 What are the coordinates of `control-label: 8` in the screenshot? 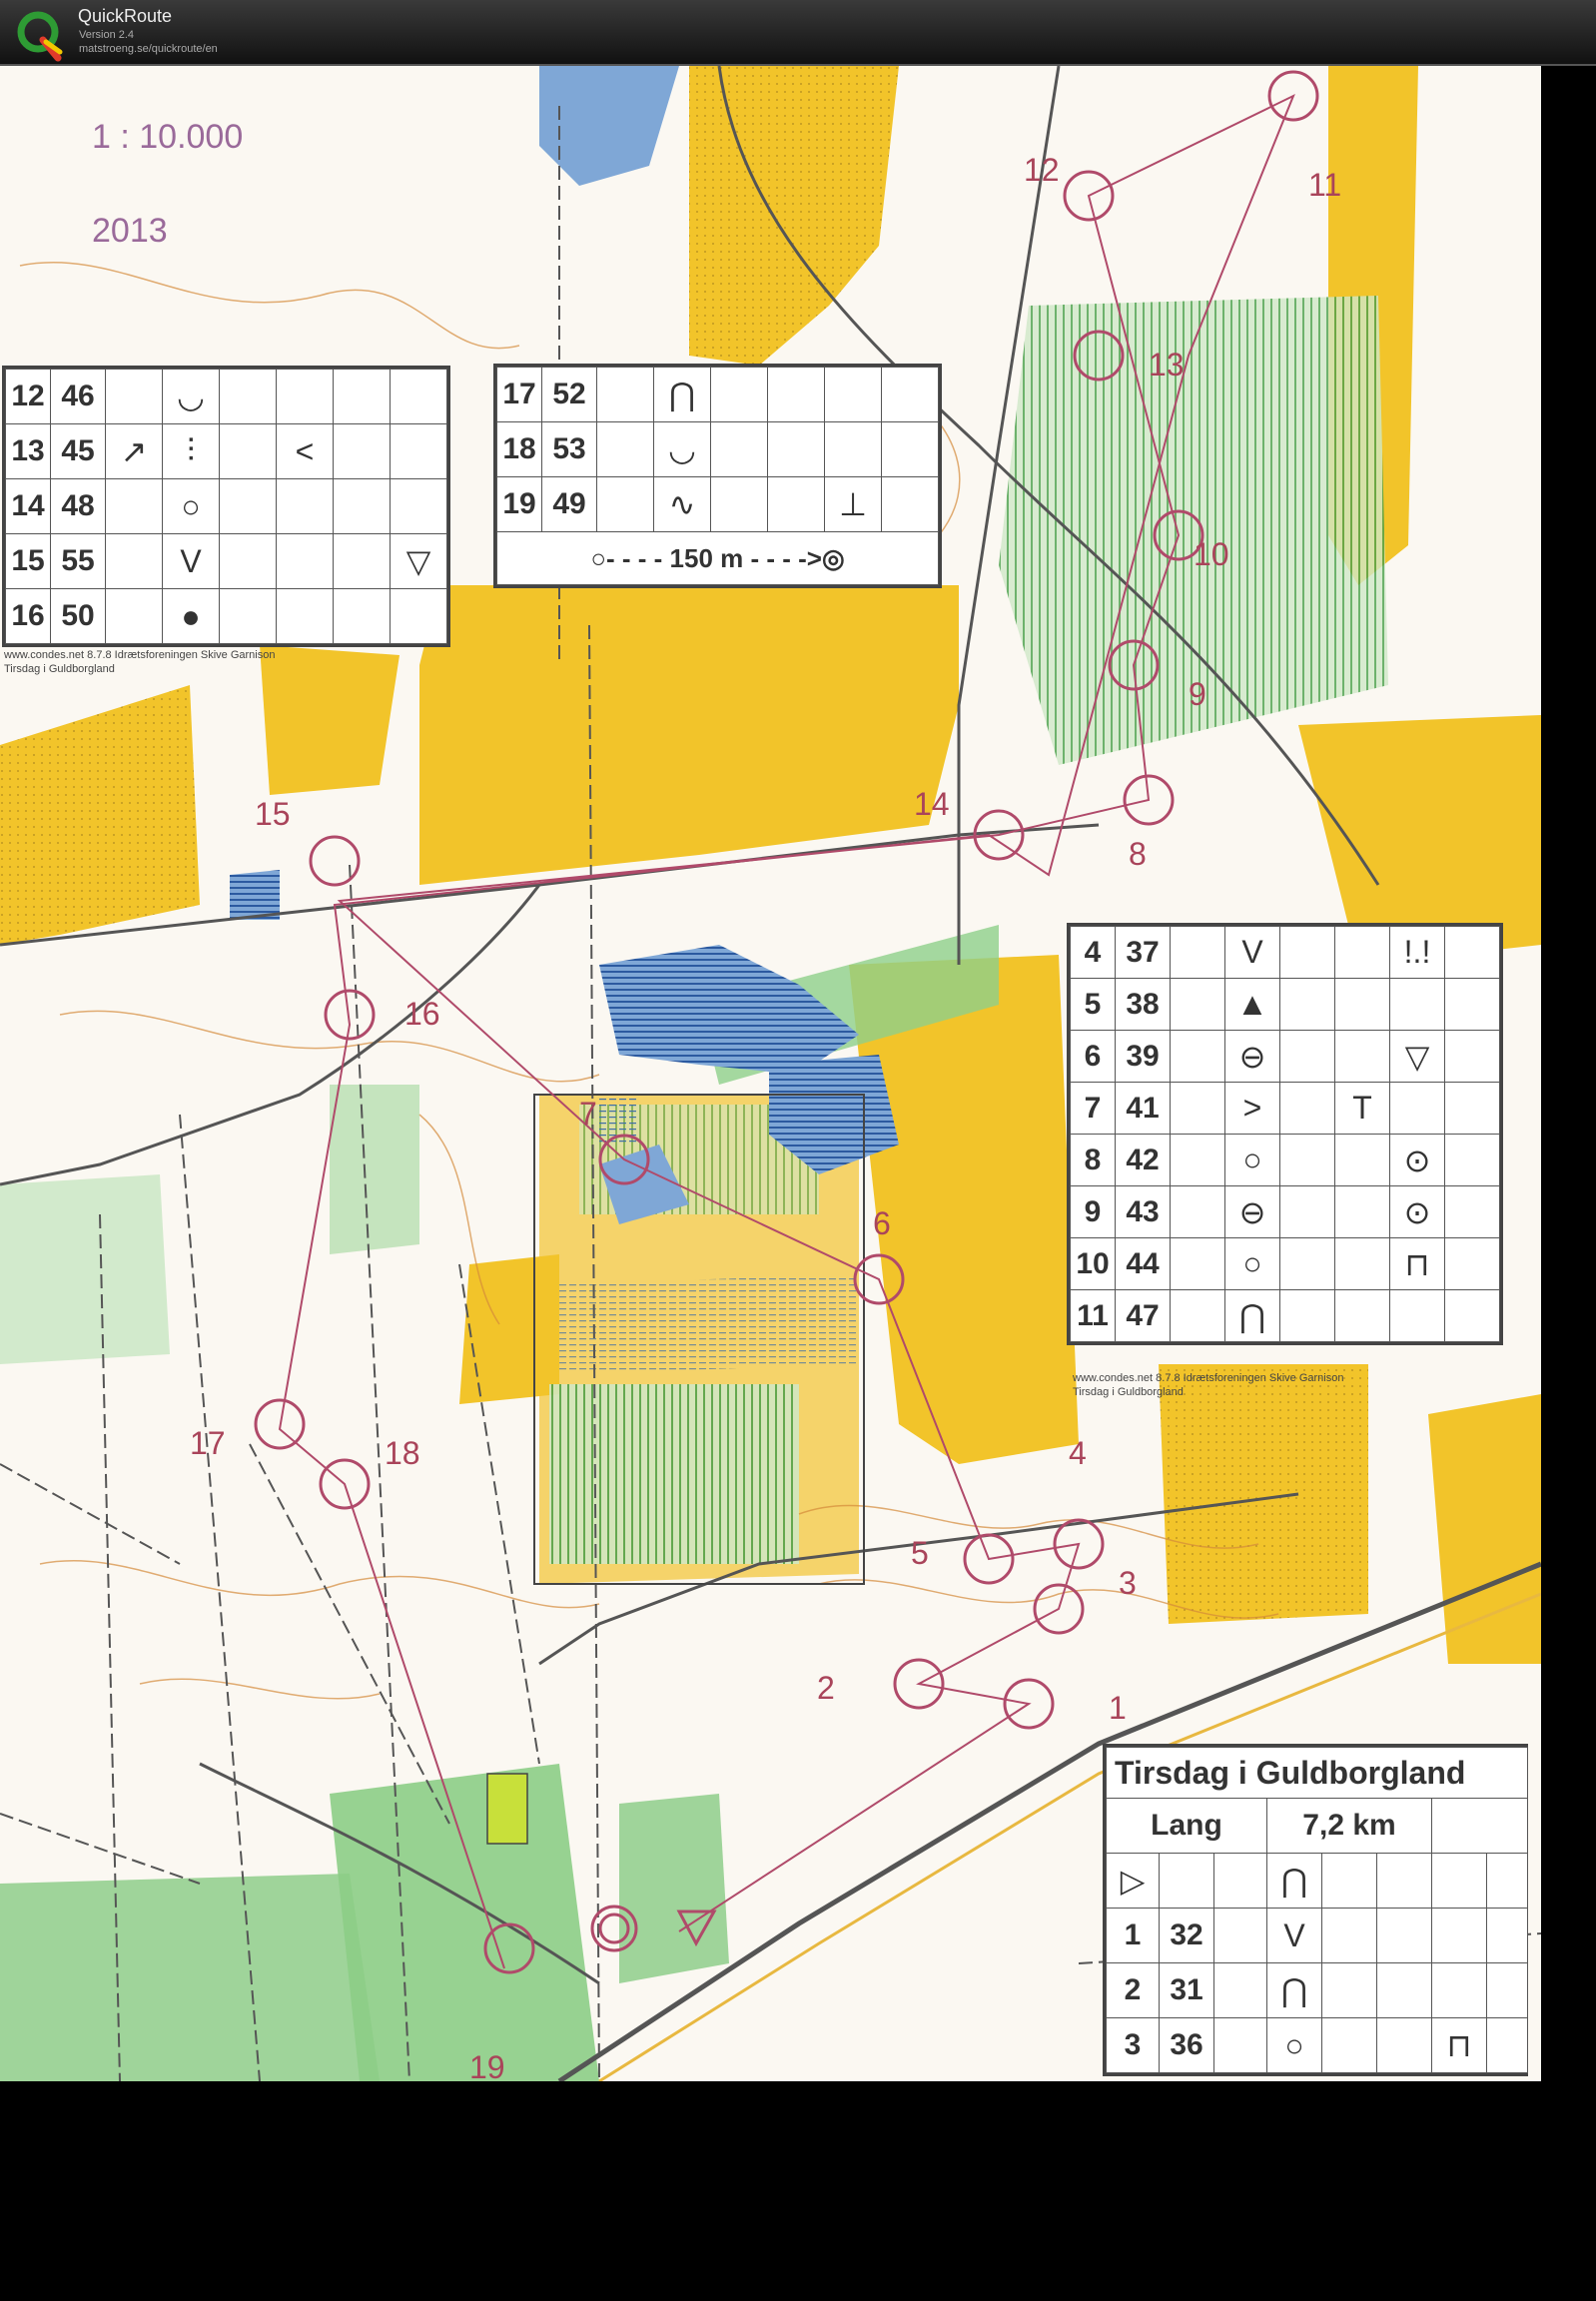 It's located at (1138, 854).